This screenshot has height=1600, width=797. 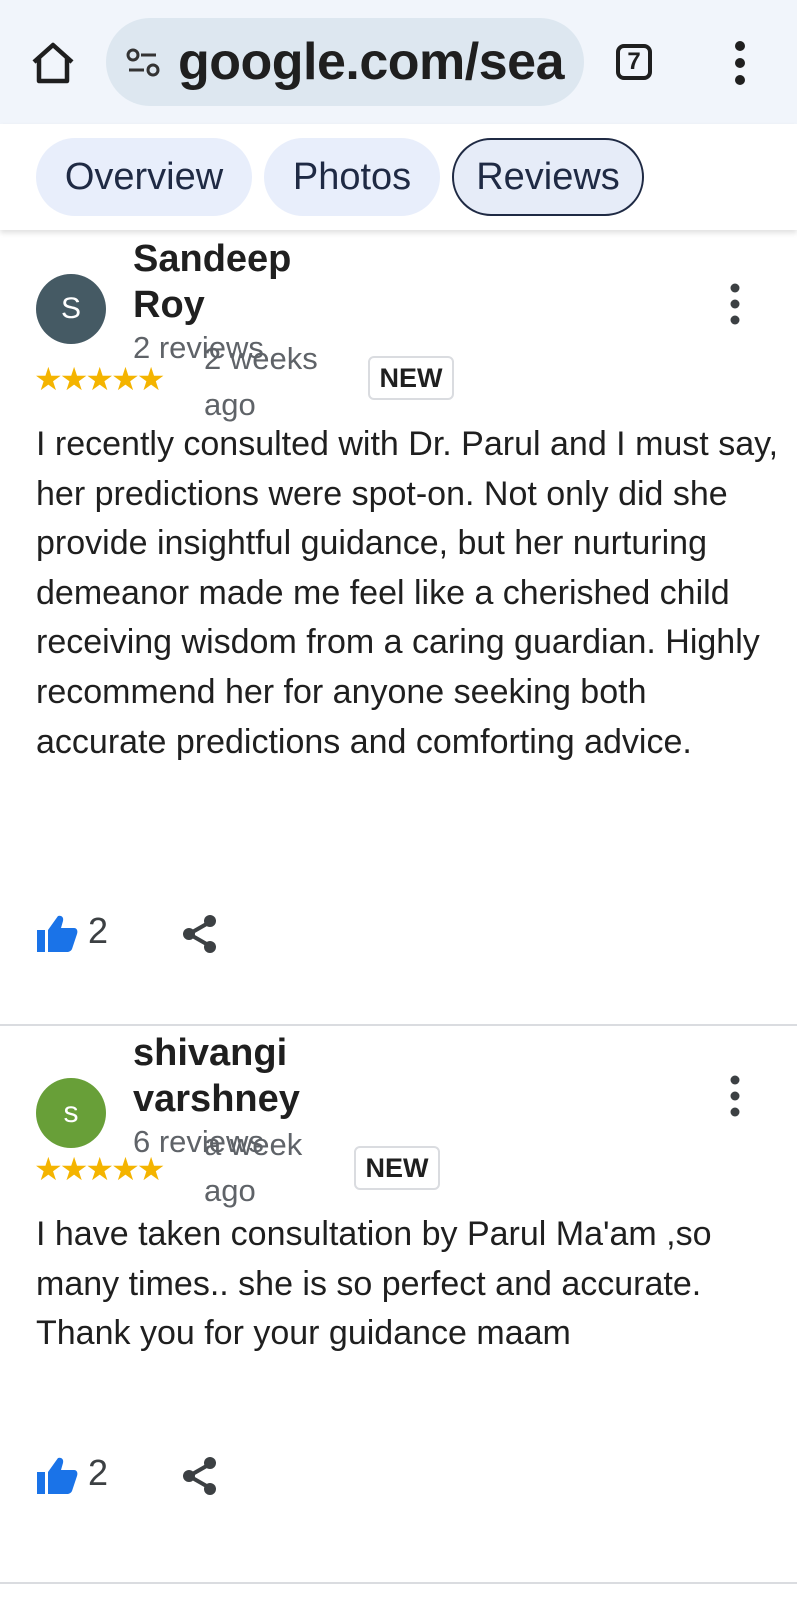 I want to click on browser-toolbar: google.com/sea 7, so click(x=398, y=62).